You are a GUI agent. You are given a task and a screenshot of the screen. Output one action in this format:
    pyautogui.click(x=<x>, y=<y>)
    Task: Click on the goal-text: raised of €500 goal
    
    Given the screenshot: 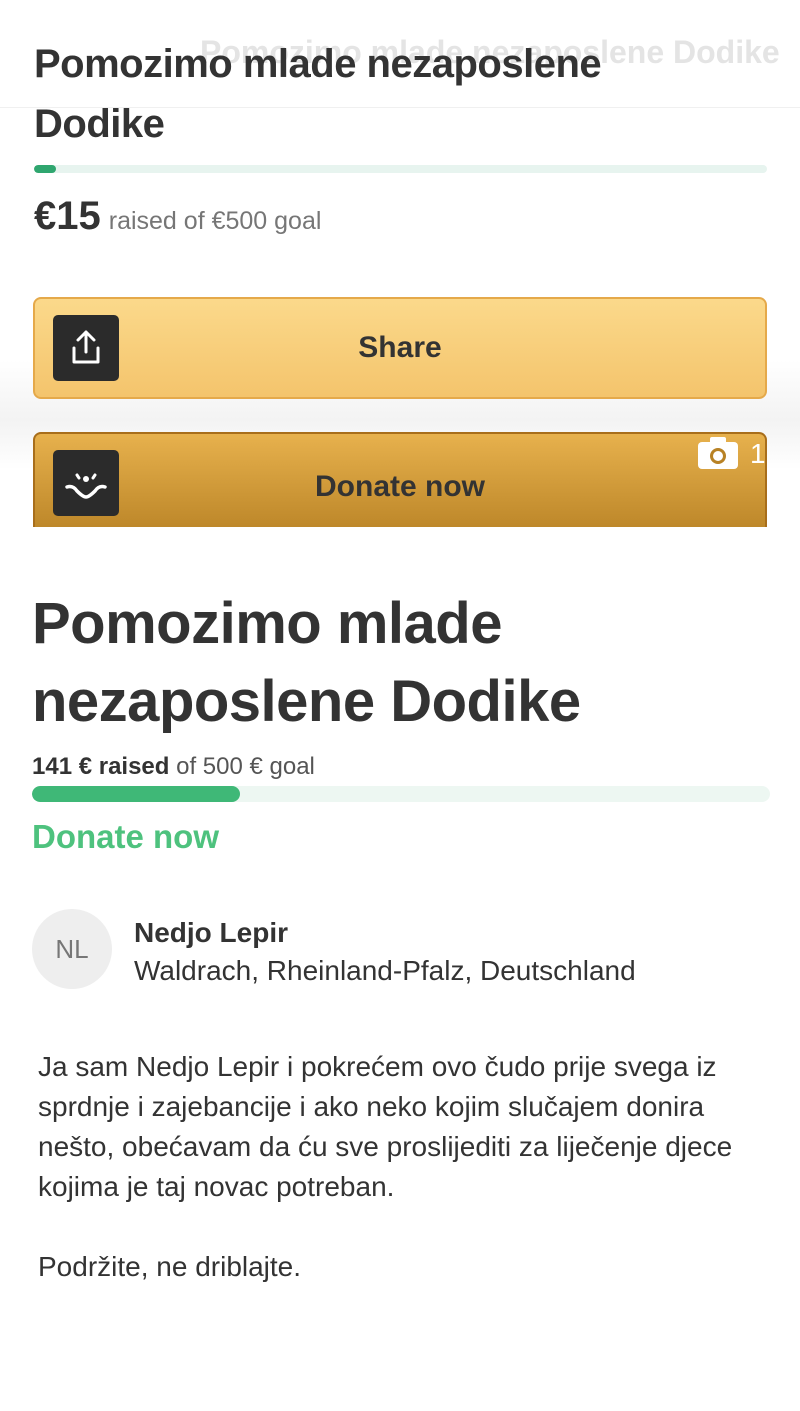 What is the action you would take?
    pyautogui.click(x=215, y=221)
    